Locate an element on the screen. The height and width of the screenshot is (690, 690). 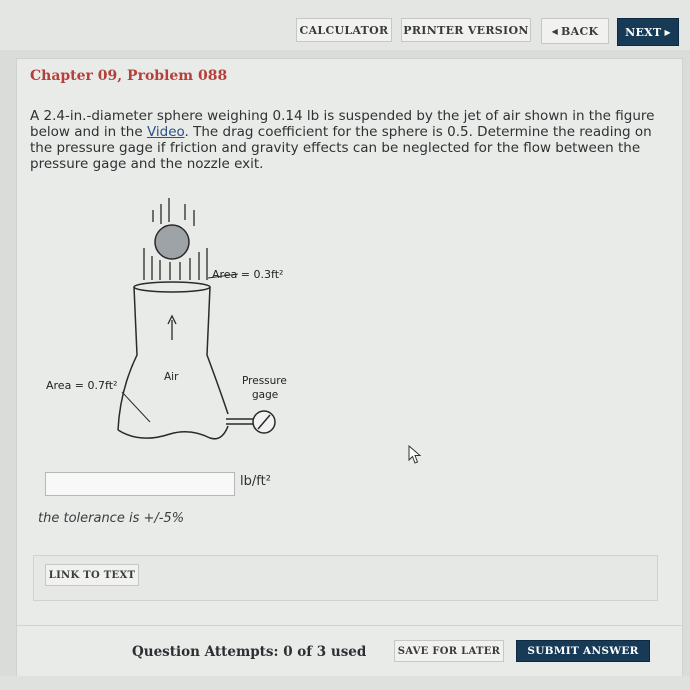
printer-version-button: PRINTER VERSION is located at coordinates (466, 30).